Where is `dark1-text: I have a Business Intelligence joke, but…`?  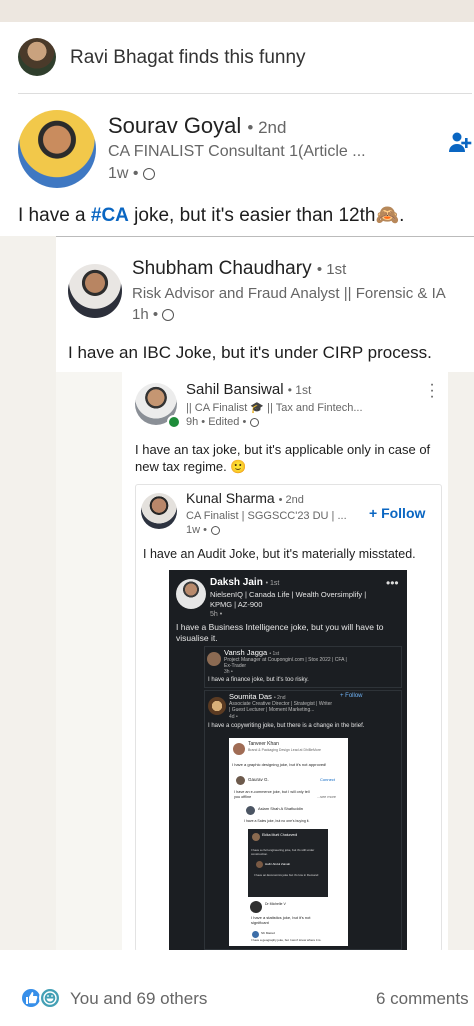
dark1-text: I have a Business Intelligence joke, but… is located at coordinates (280, 632).